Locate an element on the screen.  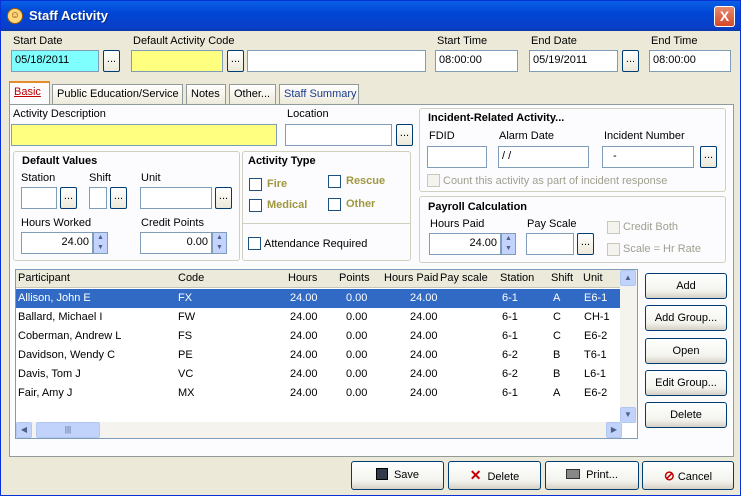
other-label: Other is located at coordinates (361, 204).